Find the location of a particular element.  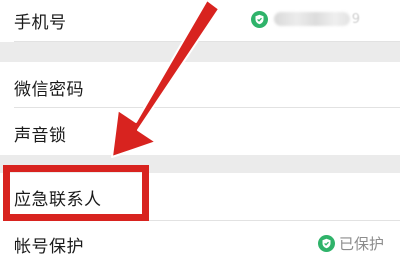

wechat-password-label: 微信密码 is located at coordinates (49, 90).